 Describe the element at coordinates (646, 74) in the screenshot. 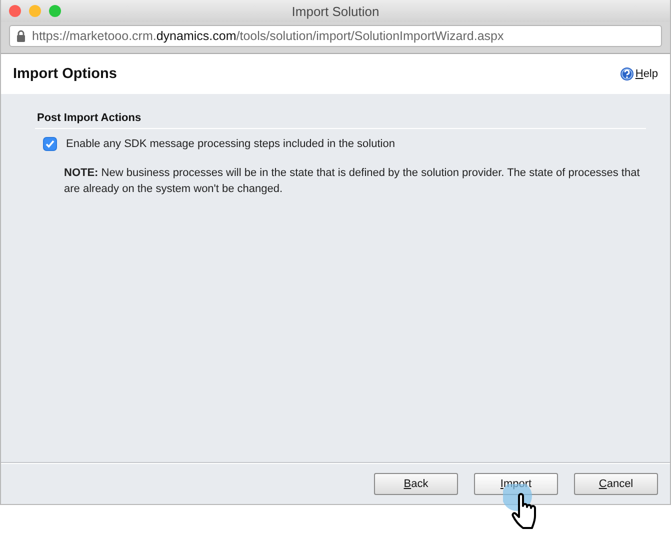

I see `help-link: Help` at that location.